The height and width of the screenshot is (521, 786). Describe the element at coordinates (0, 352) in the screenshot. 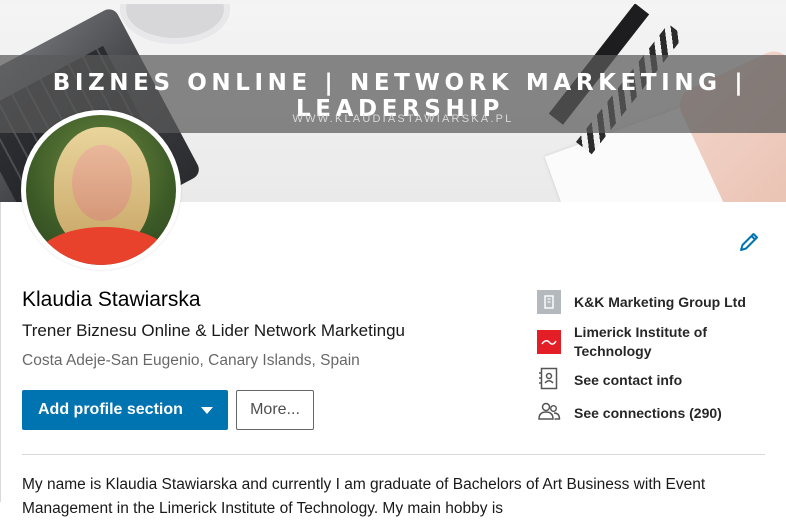

I see `card-border` at that location.